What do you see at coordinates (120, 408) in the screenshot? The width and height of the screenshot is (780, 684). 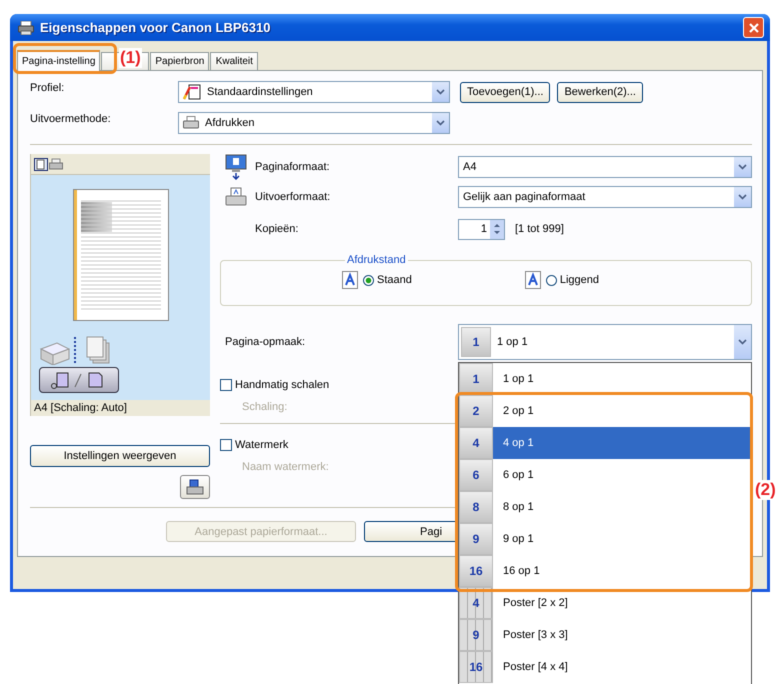 I see `preview-caption: A4 [Schaling: Auto]` at bounding box center [120, 408].